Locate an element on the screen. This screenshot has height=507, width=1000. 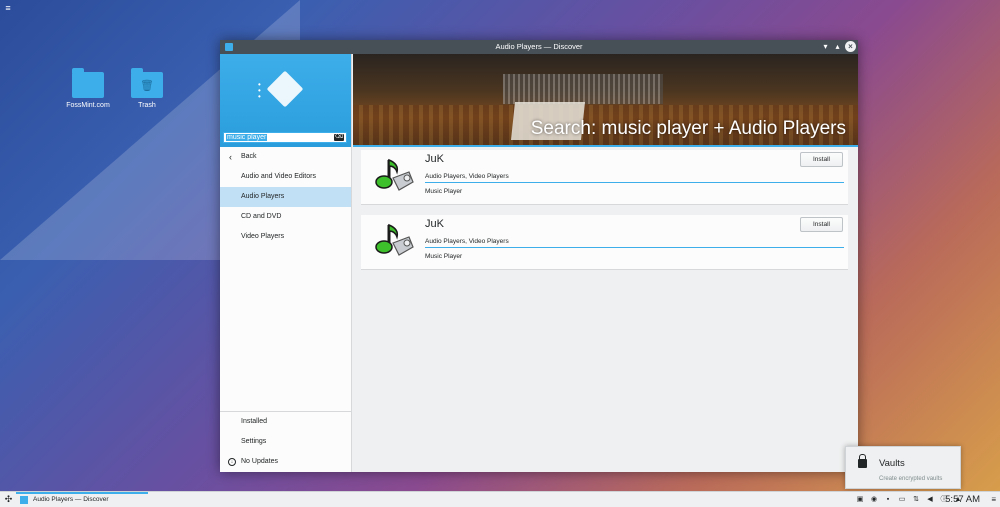
lock-icon is located at coordinates (862, 461).